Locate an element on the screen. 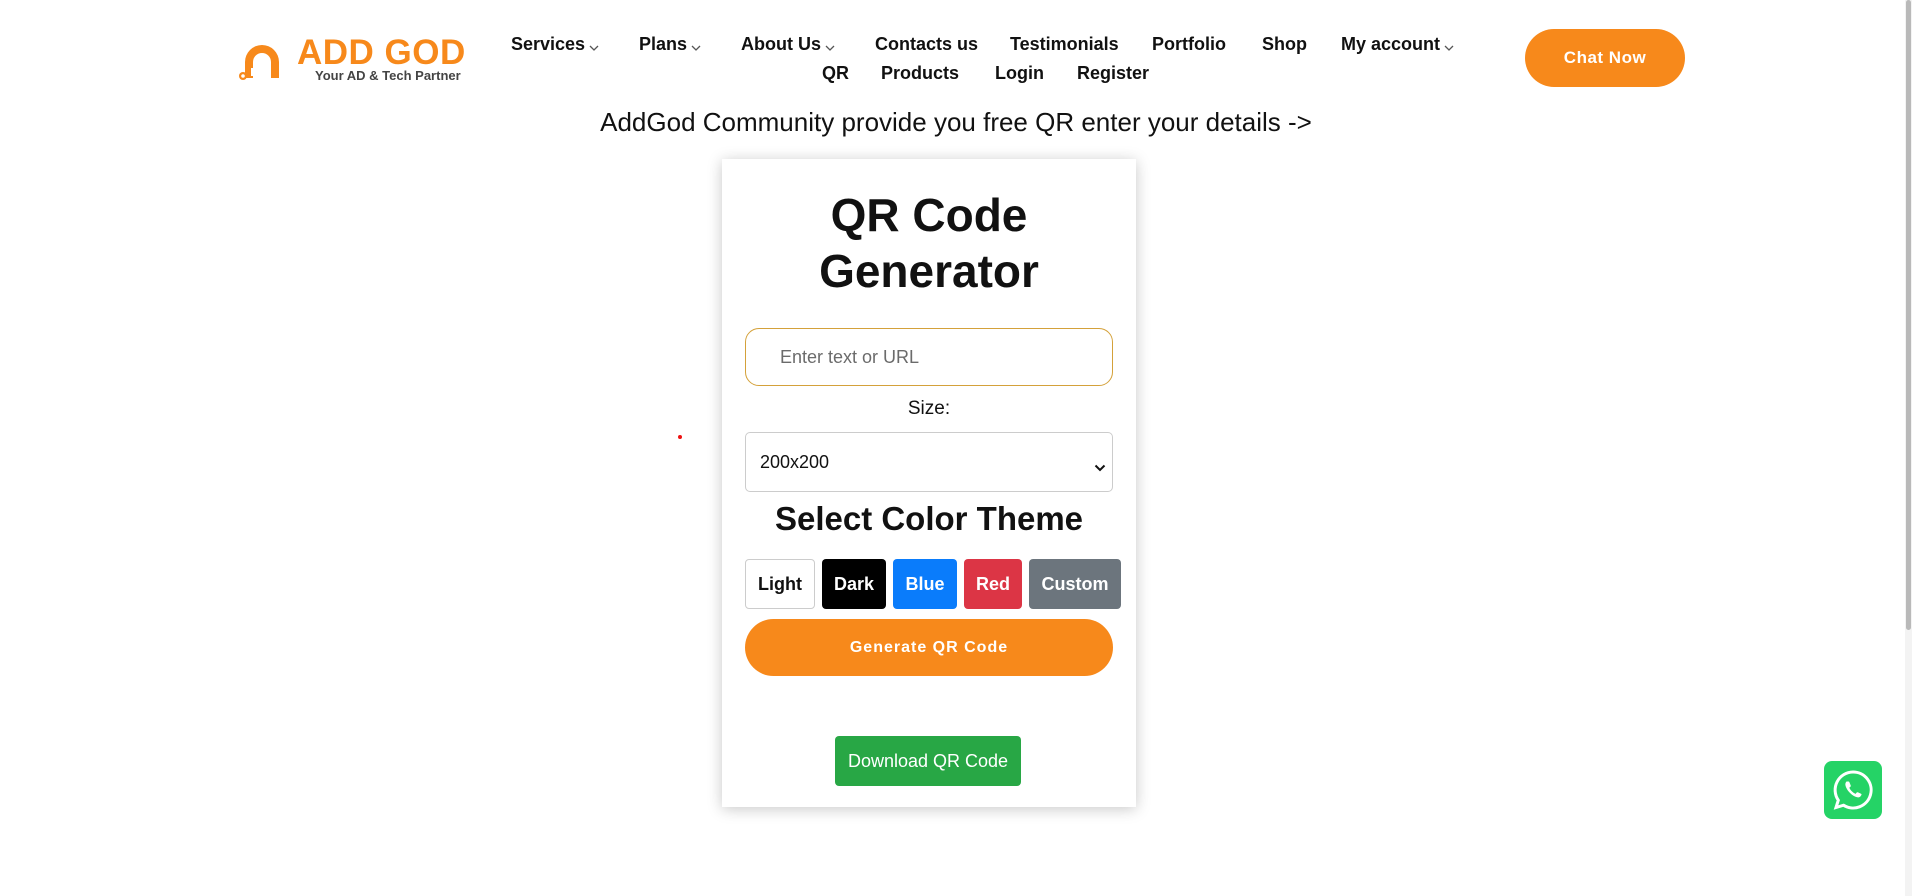  whatsapp-icon is located at coordinates (1853, 790).